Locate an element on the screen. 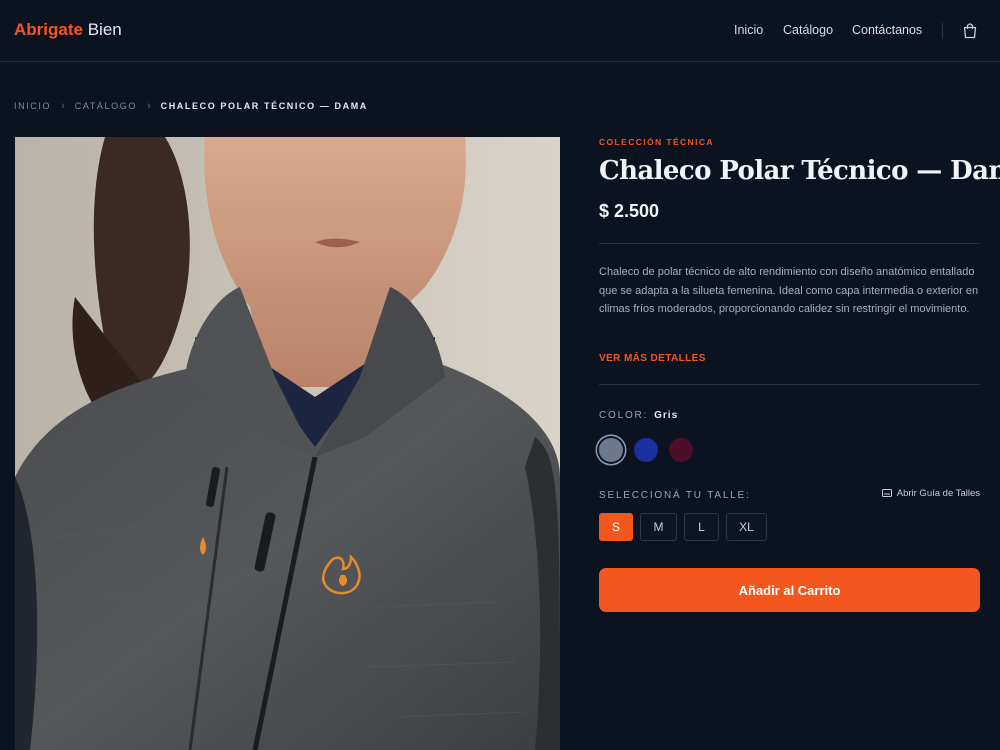 The image size is (1000, 750). more-details-link: VER MÁS DETALLES is located at coordinates (652, 358).